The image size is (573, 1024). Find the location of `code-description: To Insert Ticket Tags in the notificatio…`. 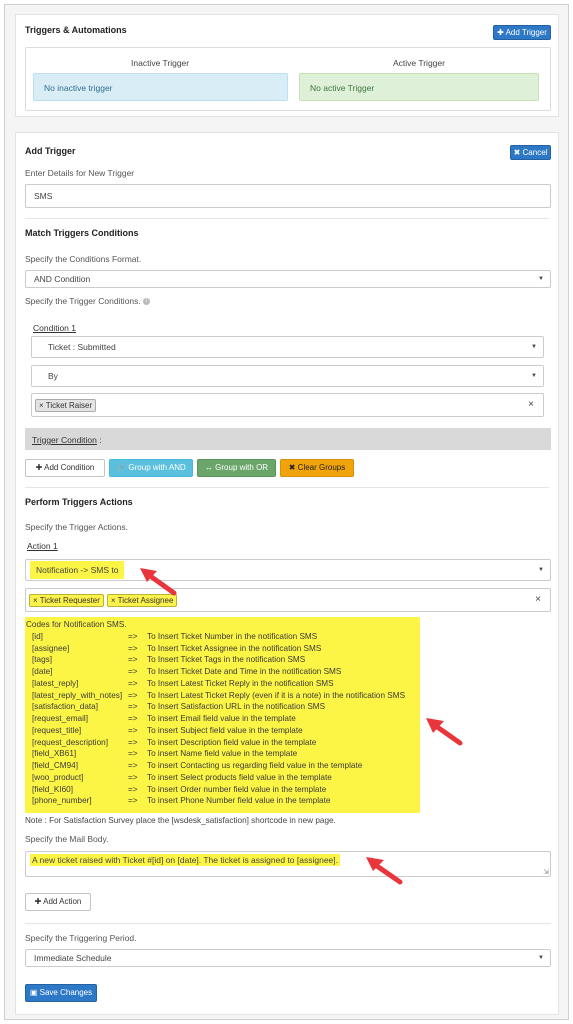

code-description: To Insert Ticket Tags in the notificatio… is located at coordinates (226, 660).